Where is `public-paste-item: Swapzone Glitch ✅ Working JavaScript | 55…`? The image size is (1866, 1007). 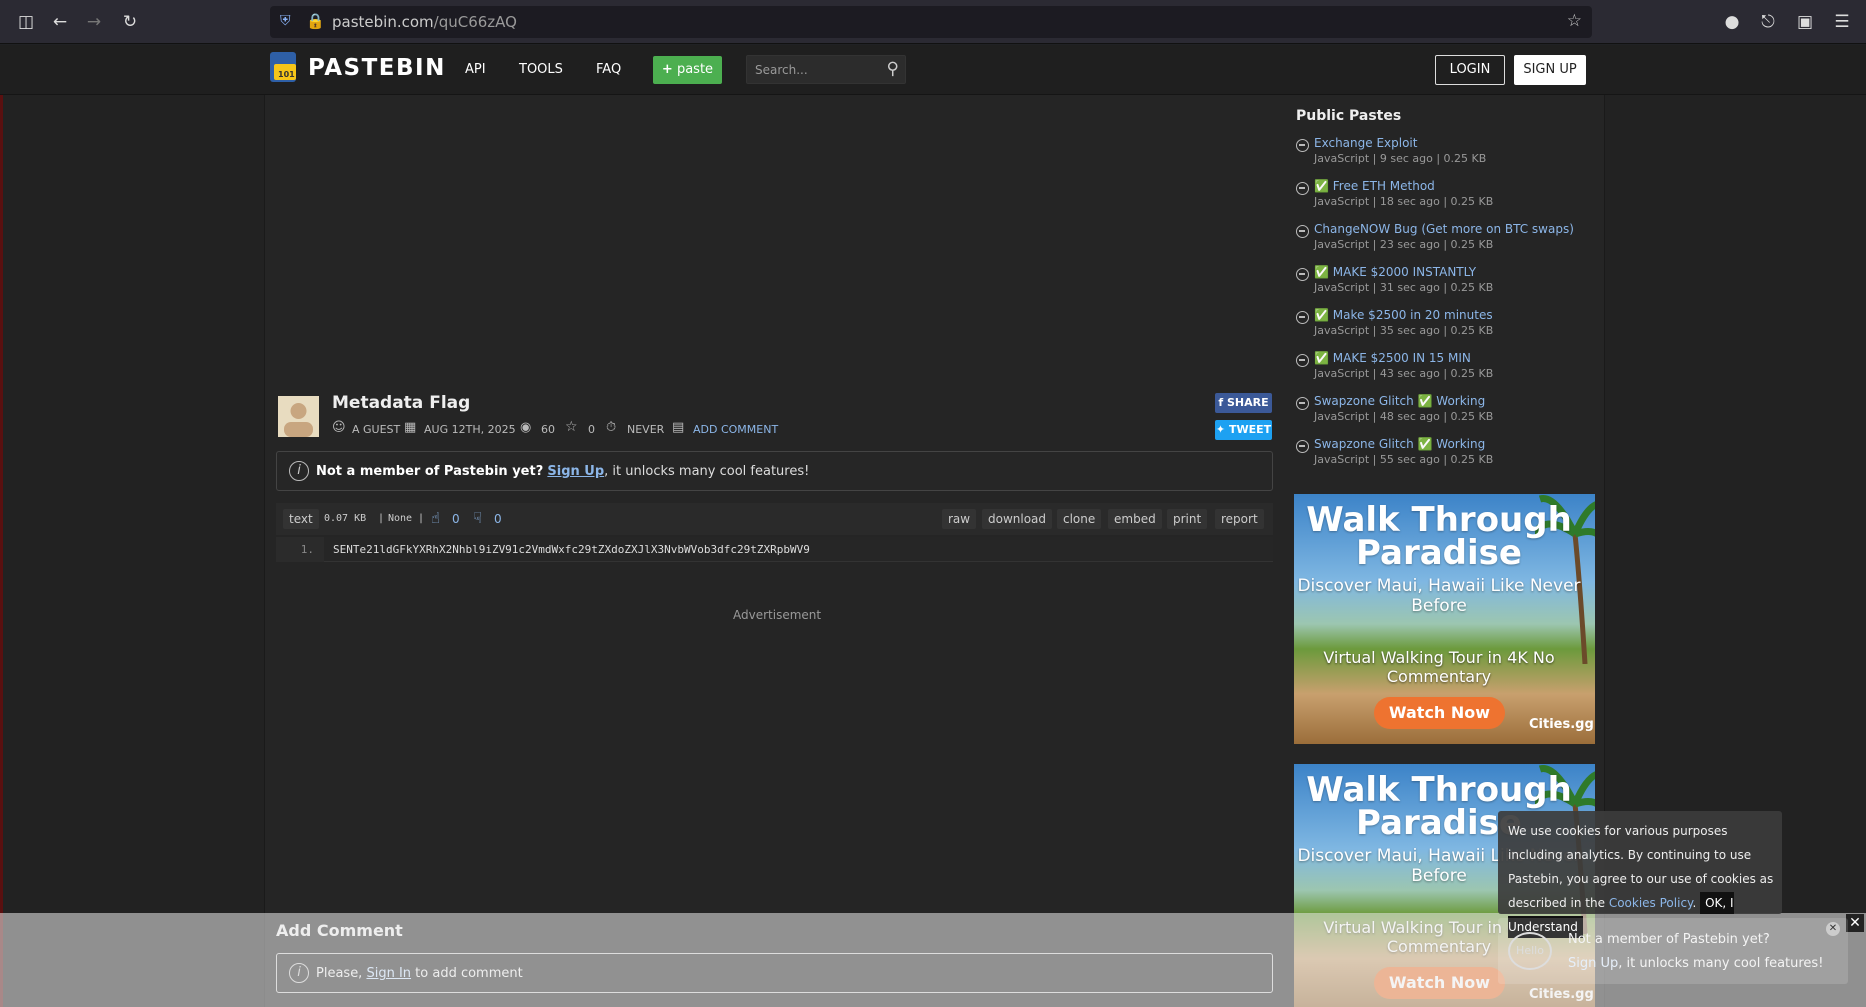
public-paste-item: Swapzone Glitch ✅ Working JavaScript | 55… is located at coordinates (1446, 457).